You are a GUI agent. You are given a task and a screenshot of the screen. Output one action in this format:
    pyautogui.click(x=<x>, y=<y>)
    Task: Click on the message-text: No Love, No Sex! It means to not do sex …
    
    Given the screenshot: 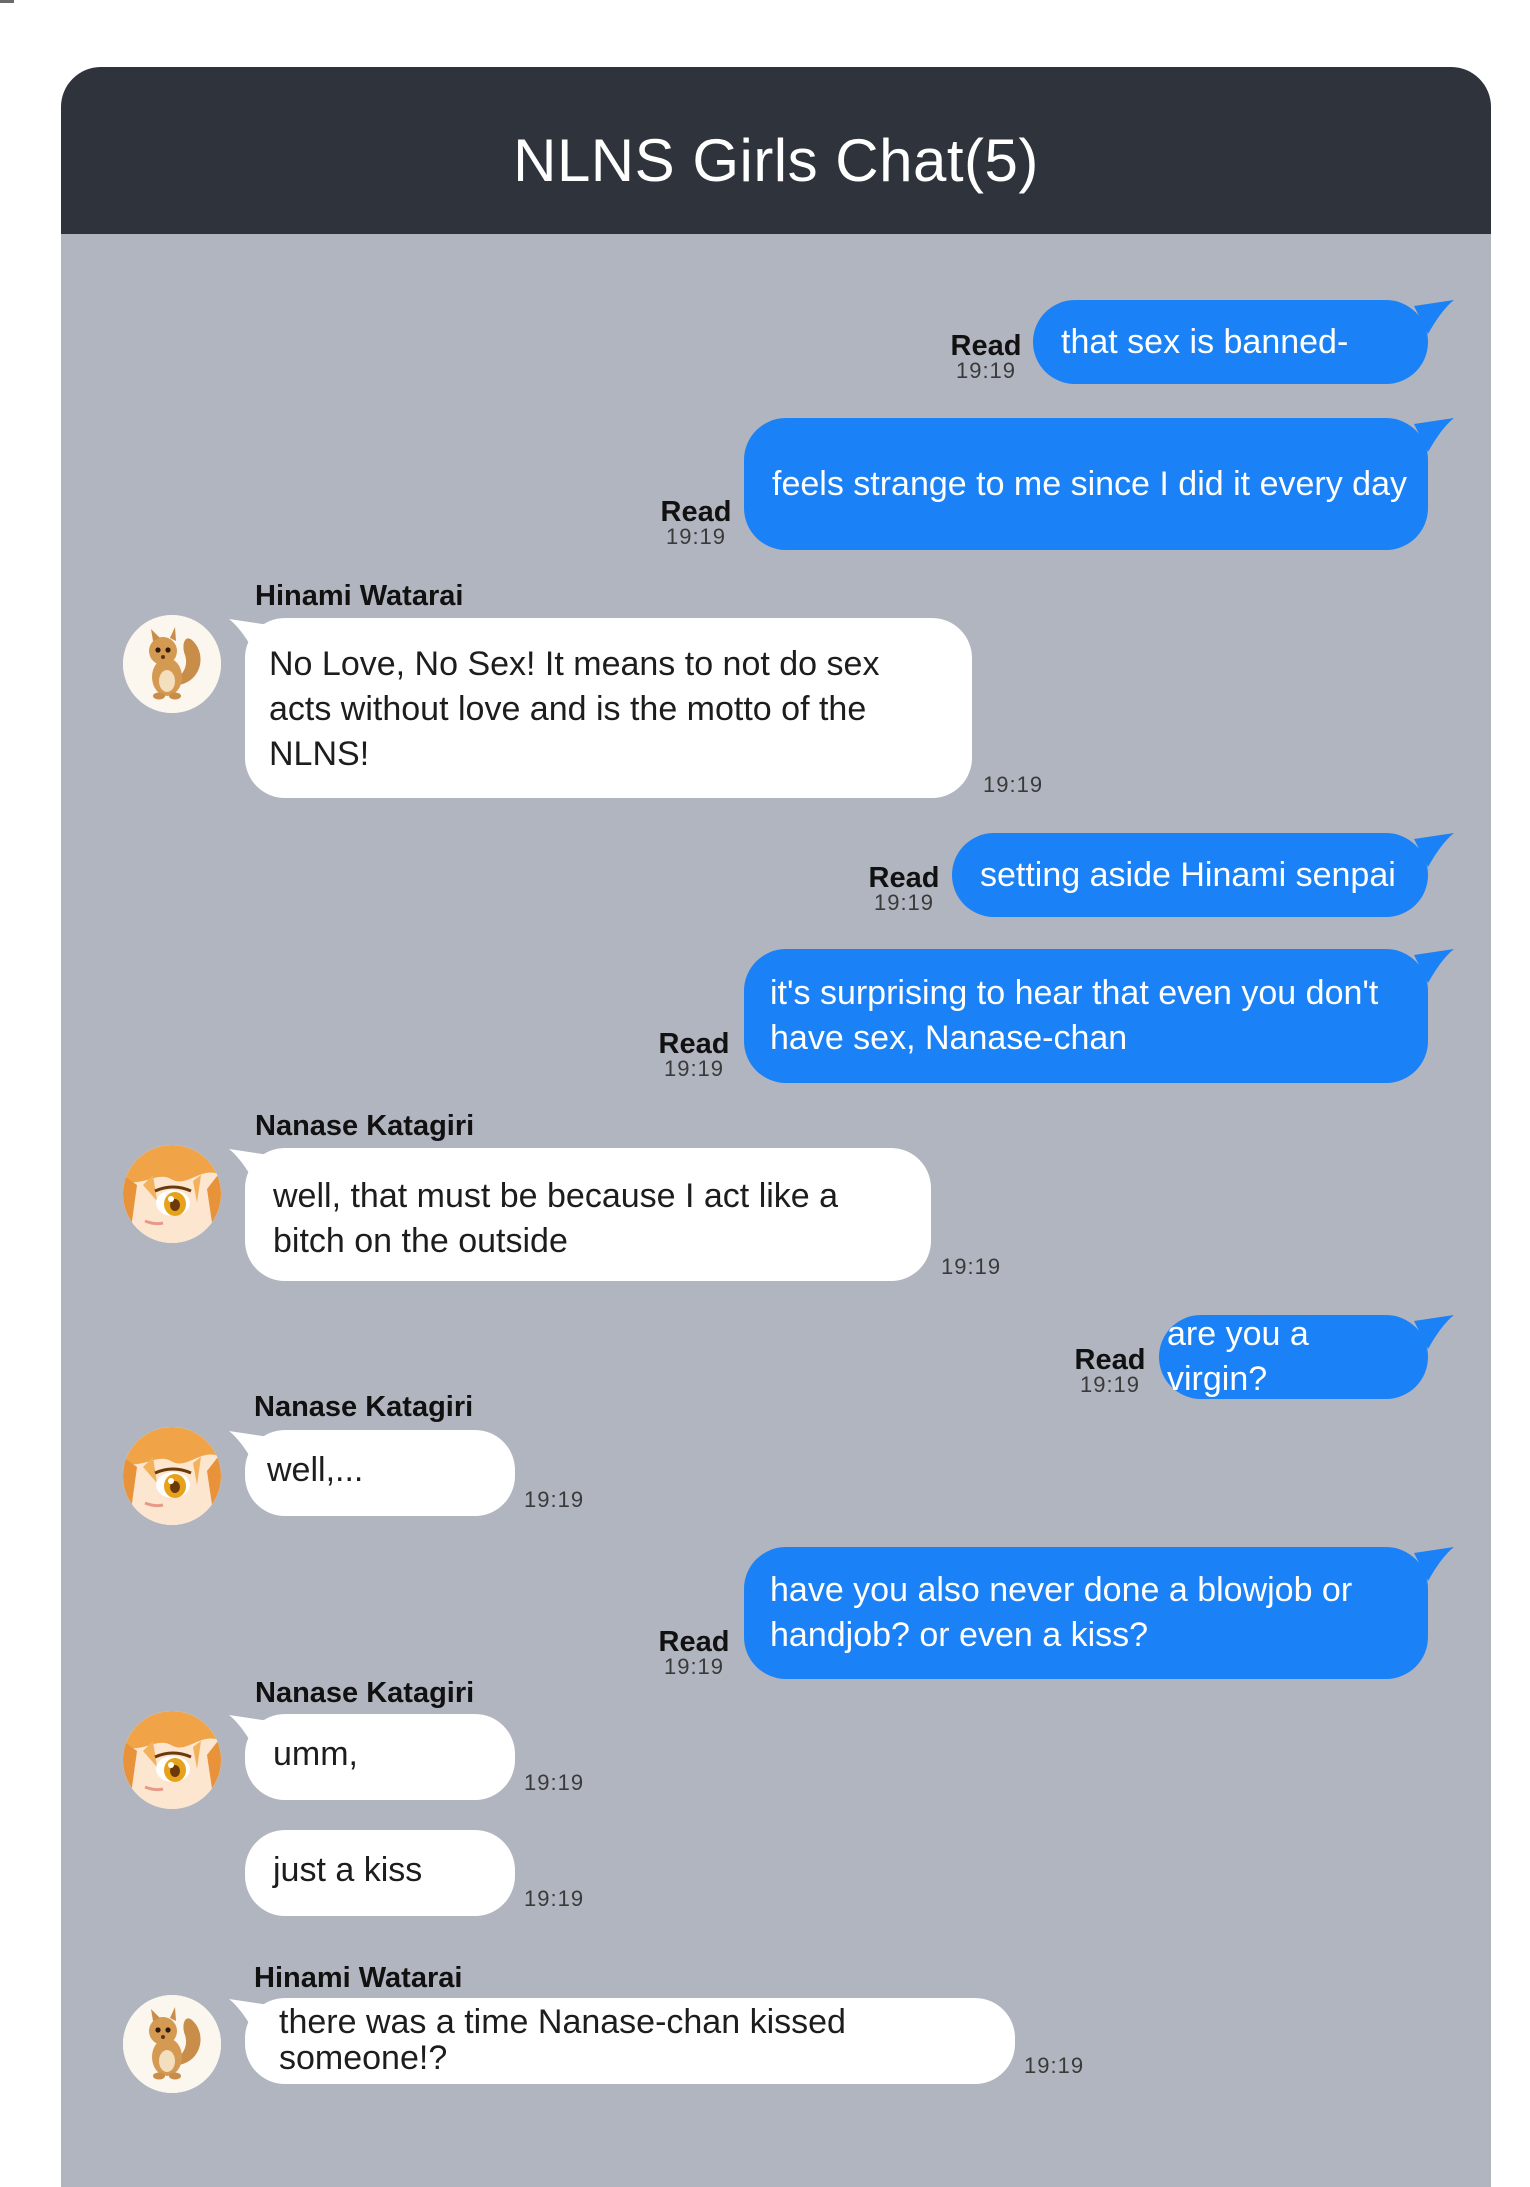 What is the action you would take?
    pyautogui.click(x=574, y=709)
    